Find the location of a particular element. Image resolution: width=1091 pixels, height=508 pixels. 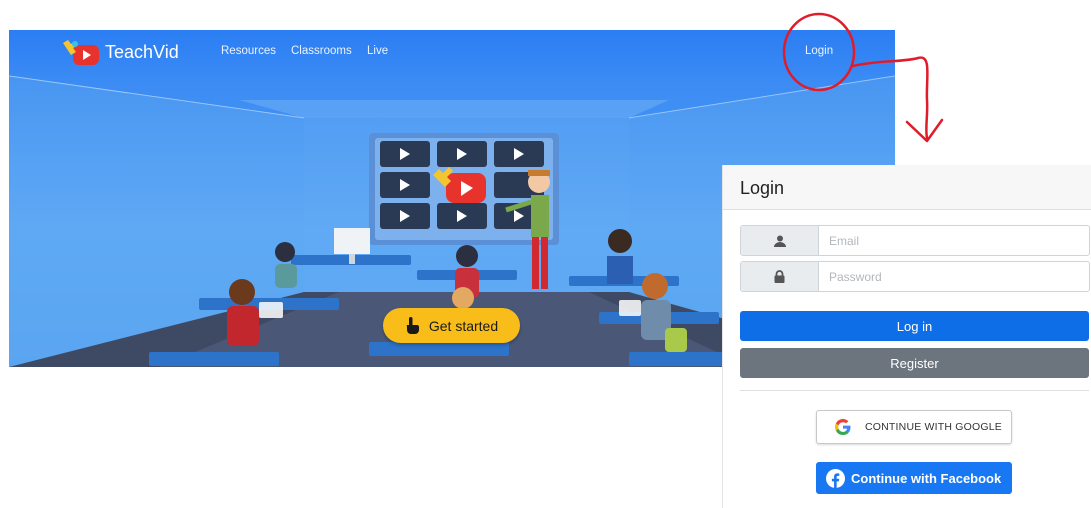

user-icon is located at coordinates (779, 241).